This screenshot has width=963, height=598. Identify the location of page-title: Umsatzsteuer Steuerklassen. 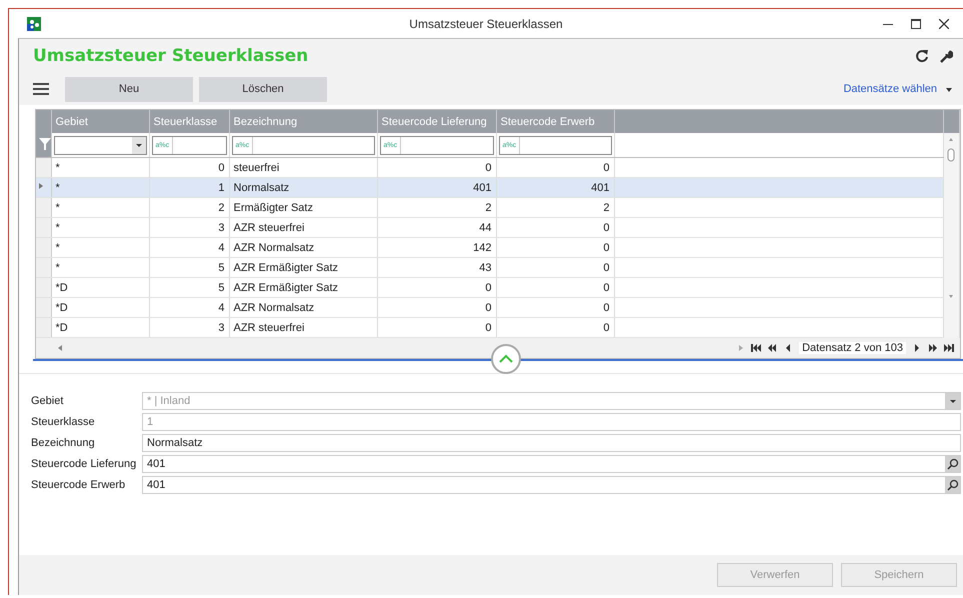
(170, 56).